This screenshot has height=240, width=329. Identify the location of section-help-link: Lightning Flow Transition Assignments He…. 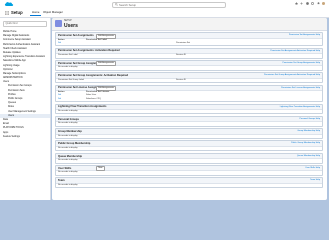
(300, 107).